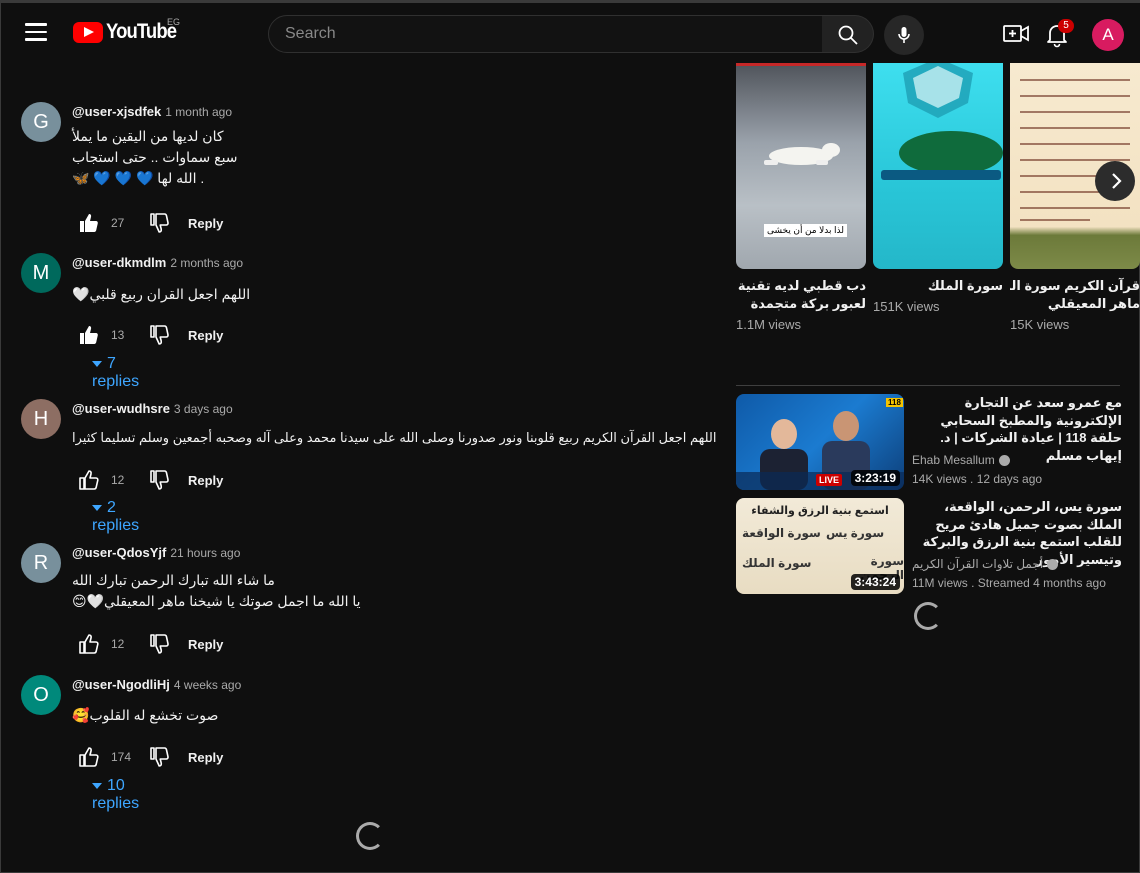 The height and width of the screenshot is (873, 1140). Describe the element at coordinates (119, 262) in the screenshot. I see `comment-author: @user-dkmdlm` at that location.